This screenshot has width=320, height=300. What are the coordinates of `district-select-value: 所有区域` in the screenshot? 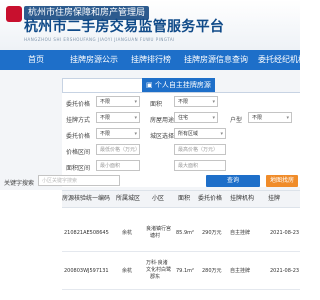 It's located at (188, 134).